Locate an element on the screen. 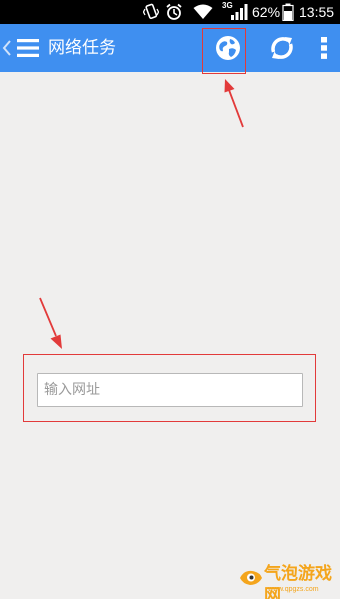  alarm-icon is located at coordinates (174, 11).